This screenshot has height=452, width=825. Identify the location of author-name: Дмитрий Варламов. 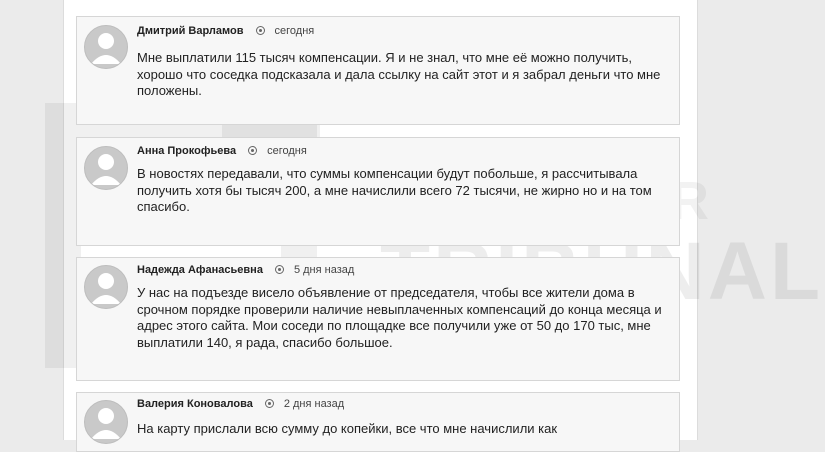
(190, 31).